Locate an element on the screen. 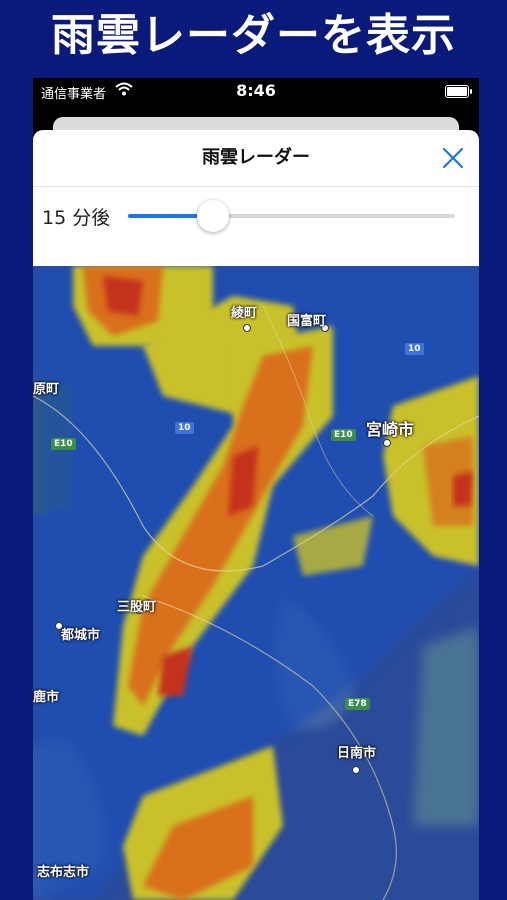 Image resolution: width=507 pixels, height=900 pixels. battery-icon is located at coordinates (458, 91).